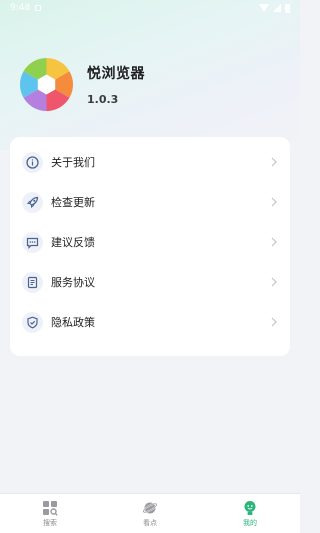  I want to click on tab-search: 搜索, so click(50, 514).